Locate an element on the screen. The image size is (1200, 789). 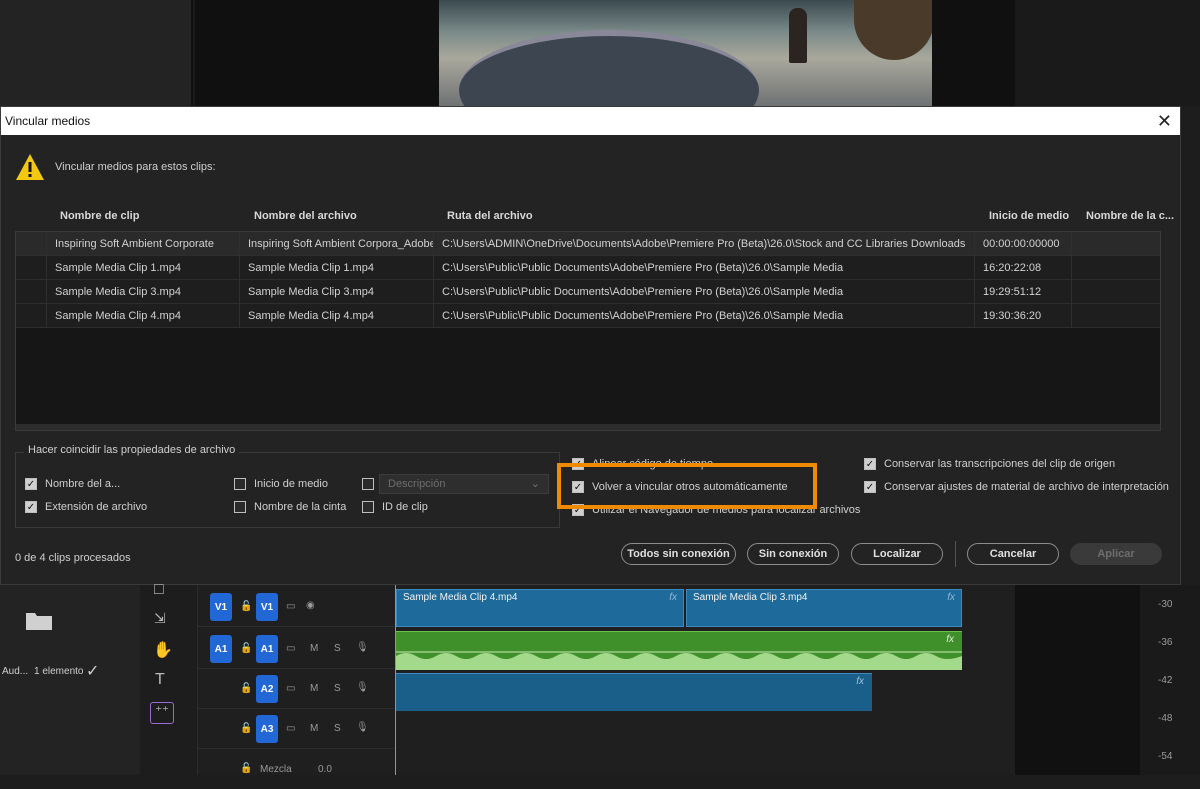
chk-file-extension: ✓ Extensión de archivo is located at coordinates (86, 507).